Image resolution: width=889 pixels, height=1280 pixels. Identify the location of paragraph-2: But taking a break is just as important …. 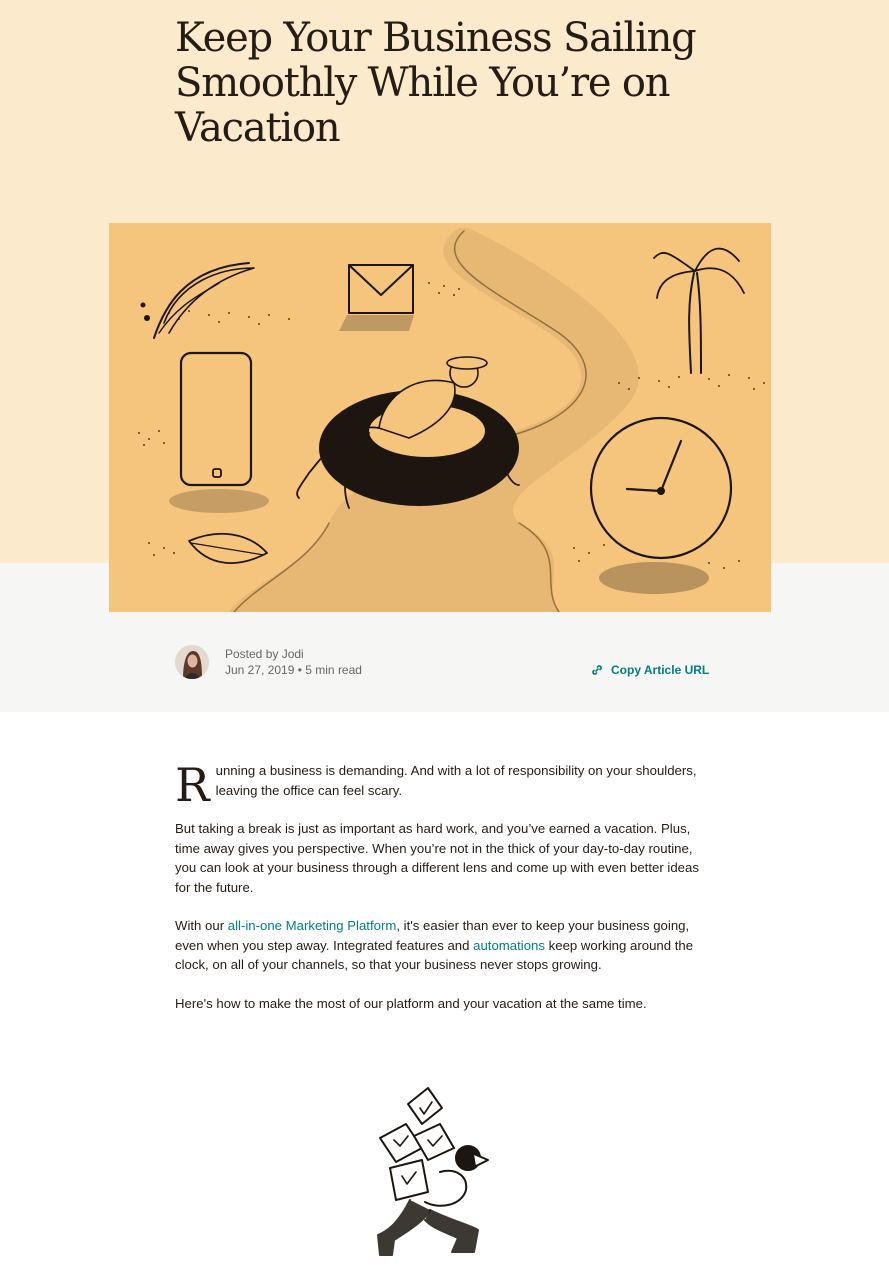
(437, 858).